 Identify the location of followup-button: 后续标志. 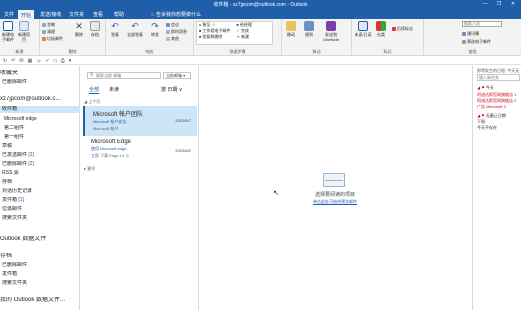
(402, 28).